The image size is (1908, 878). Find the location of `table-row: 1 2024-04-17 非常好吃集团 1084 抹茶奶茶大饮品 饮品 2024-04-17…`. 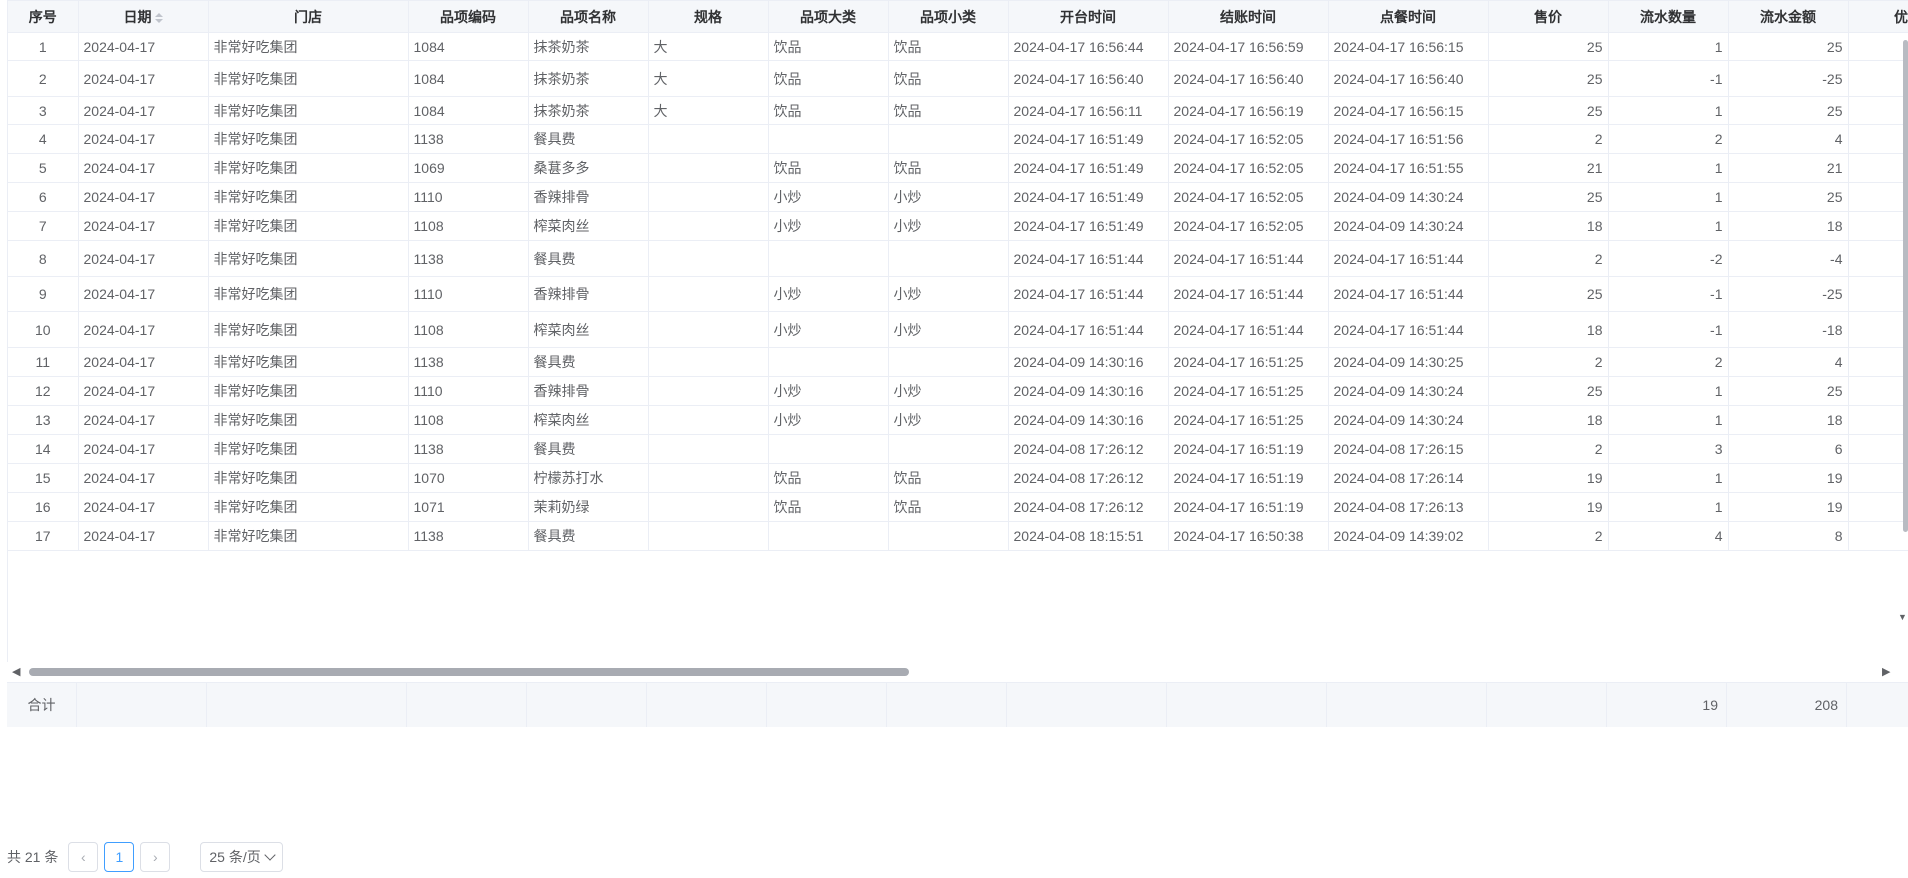

table-row: 1 2024-04-17 非常好吃集团 1084 抹茶奶茶大饮品 饮品 2024-04-17… is located at coordinates (958, 46).